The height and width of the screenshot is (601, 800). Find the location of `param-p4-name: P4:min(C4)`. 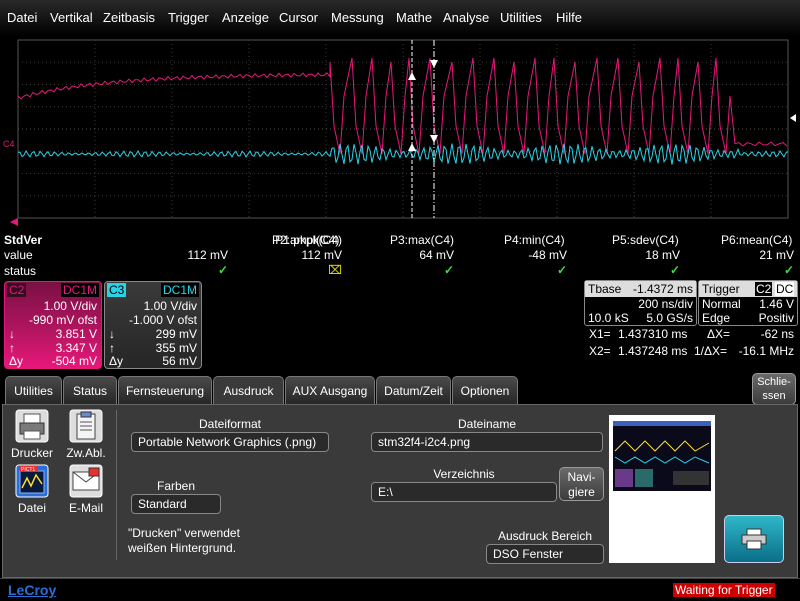

param-p4-name: P4:min(C4) is located at coordinates (534, 240).